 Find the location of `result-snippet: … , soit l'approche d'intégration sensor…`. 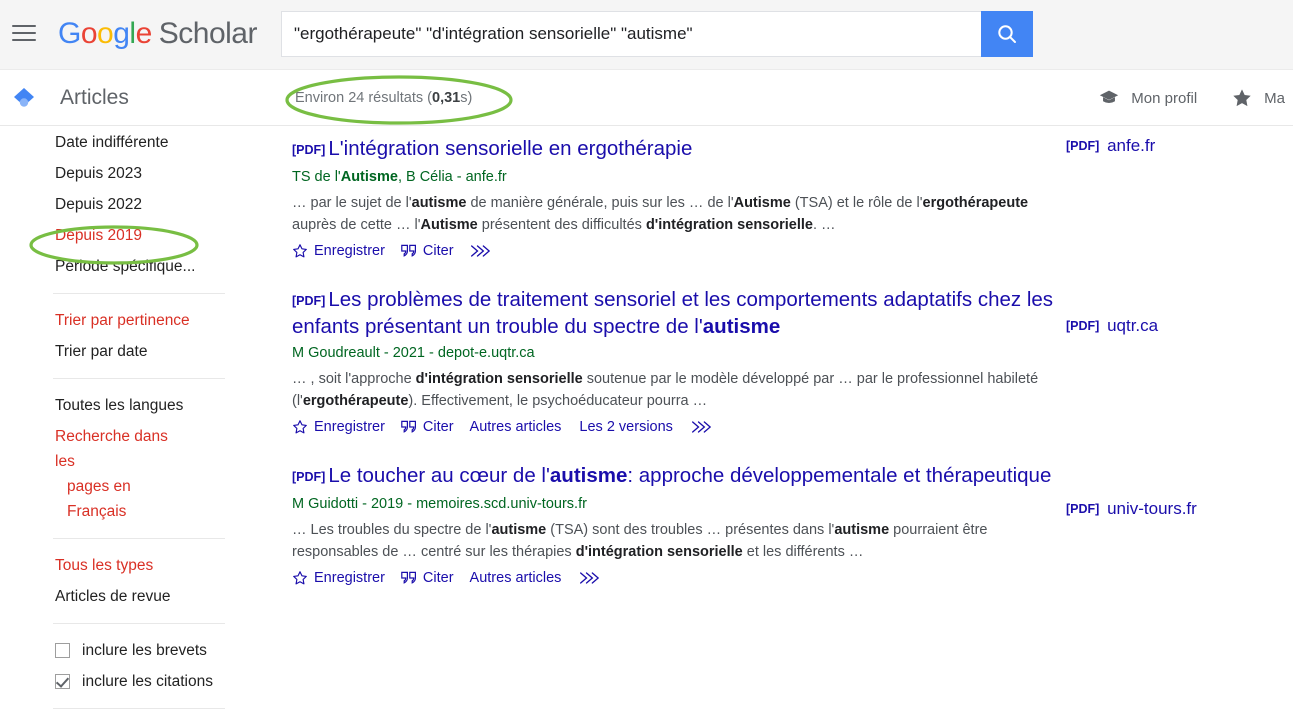

result-snippet: … , soit l'approche d'intégration sensor… is located at coordinates (677, 390).